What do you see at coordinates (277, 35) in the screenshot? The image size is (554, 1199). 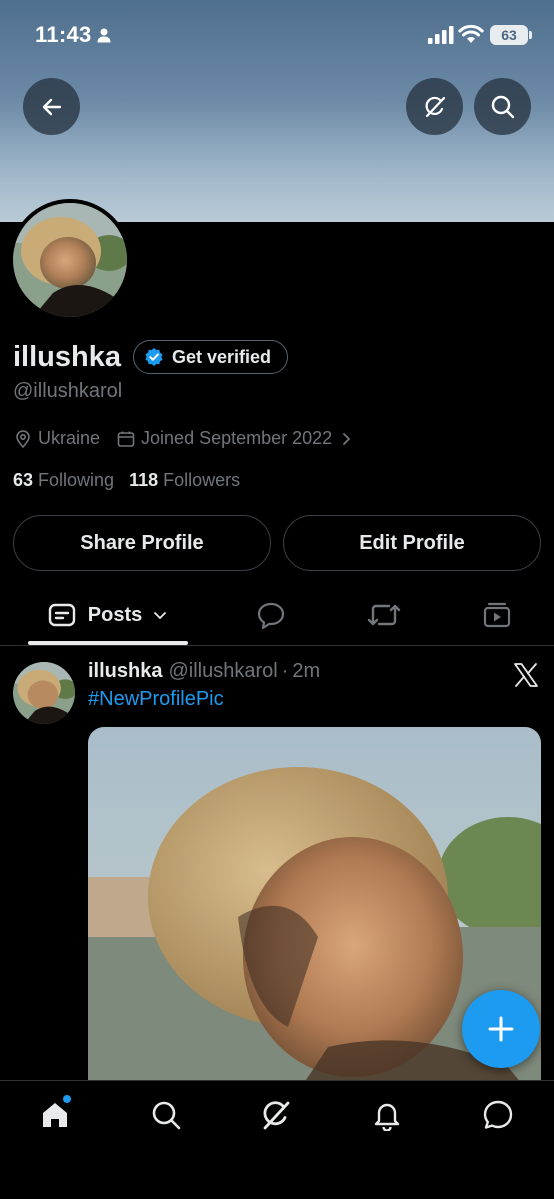 I see `status-bar: 11:43 63` at bounding box center [277, 35].